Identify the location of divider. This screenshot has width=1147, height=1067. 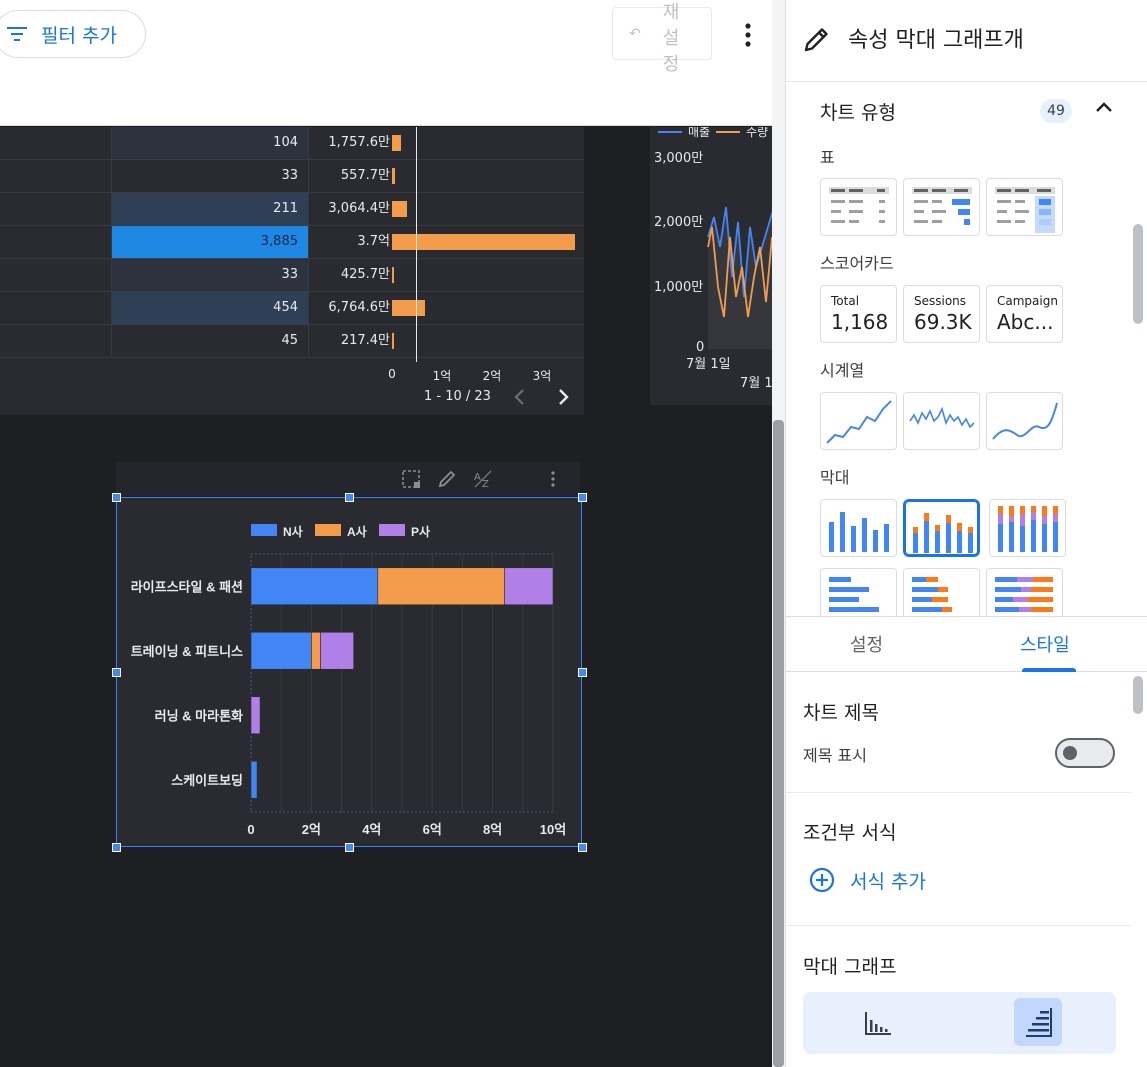
(958, 792).